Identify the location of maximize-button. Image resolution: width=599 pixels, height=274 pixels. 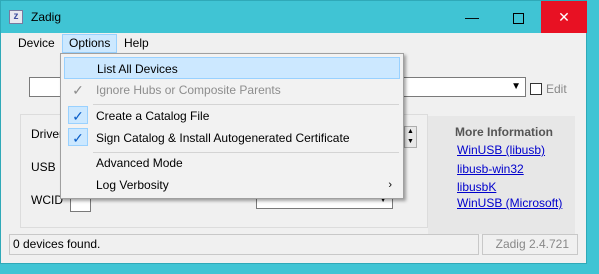
(518, 17).